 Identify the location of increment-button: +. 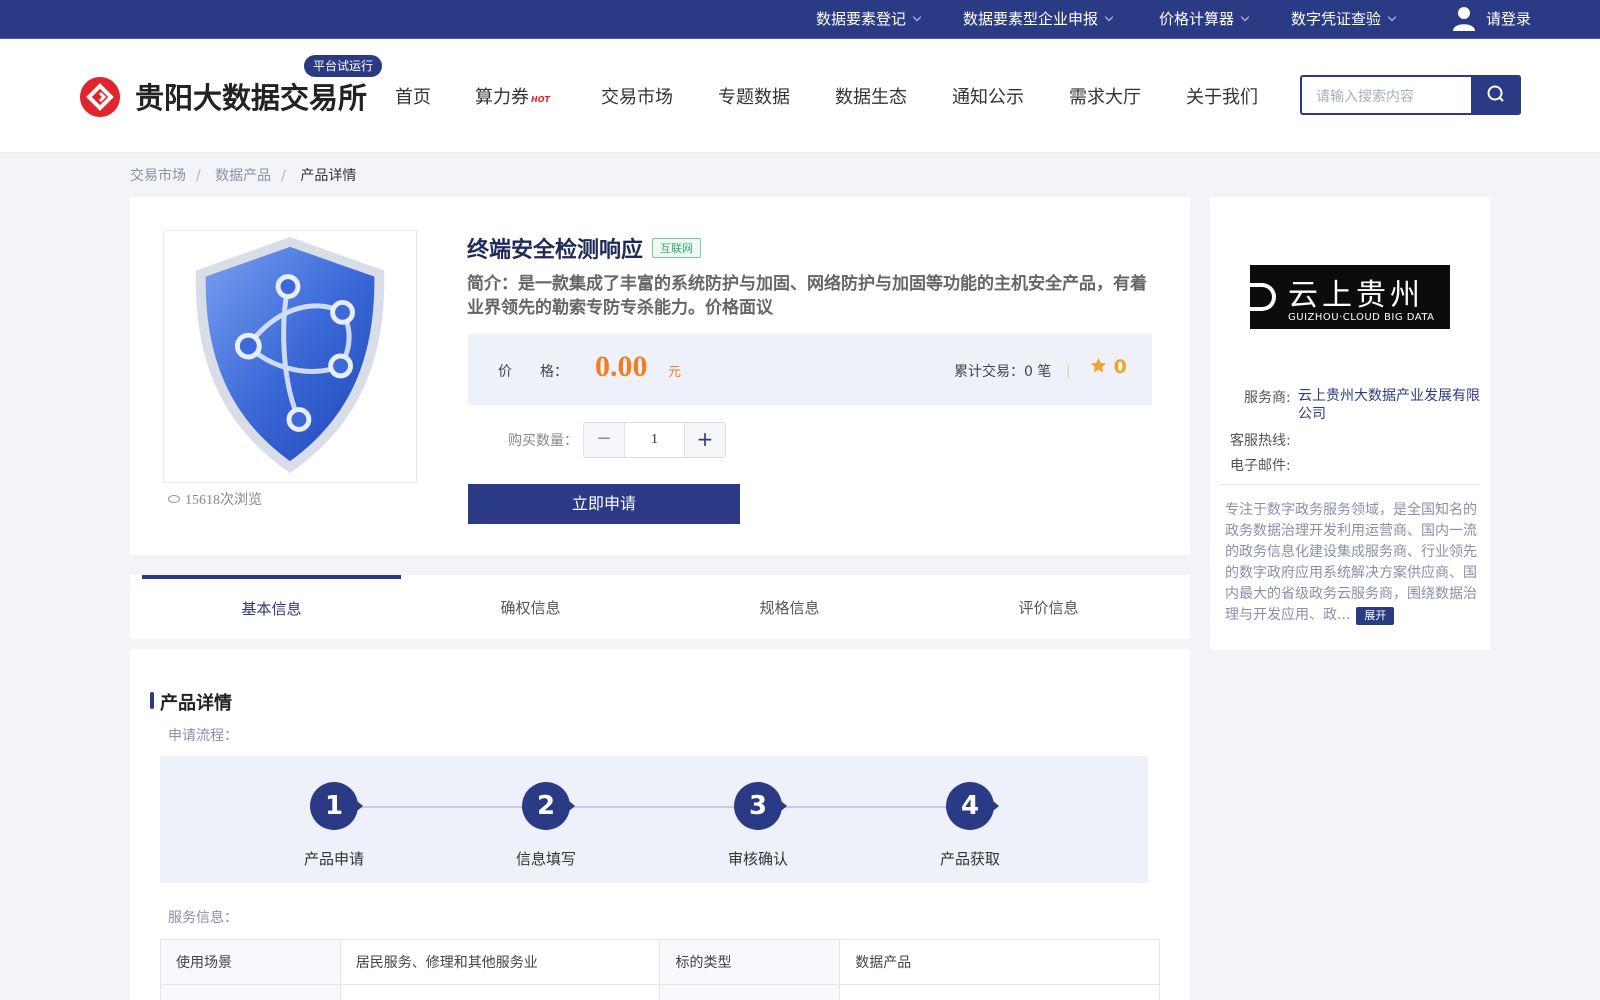
(704, 440).